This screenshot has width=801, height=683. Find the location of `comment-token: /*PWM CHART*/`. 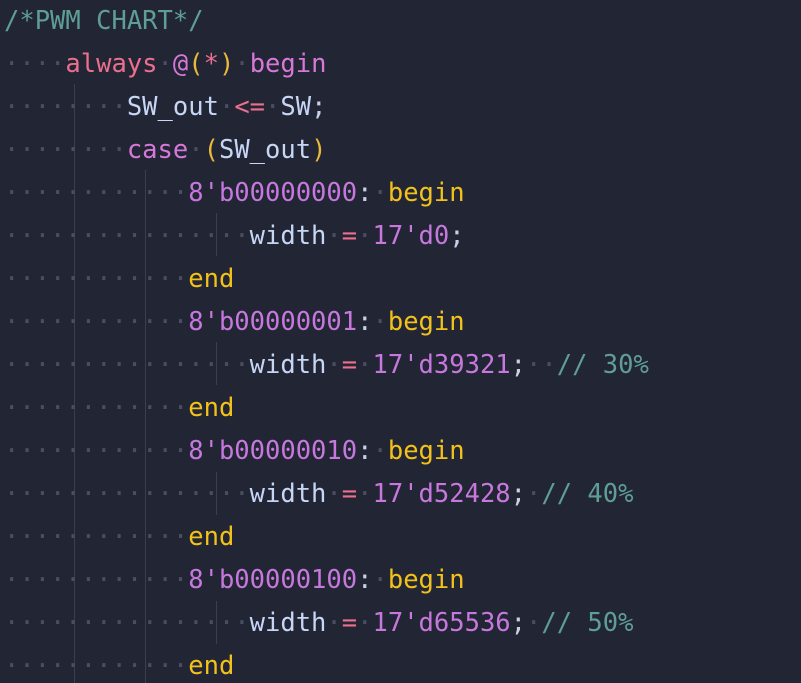

comment-token: /*PWM CHART*/ is located at coordinates (104, 21).